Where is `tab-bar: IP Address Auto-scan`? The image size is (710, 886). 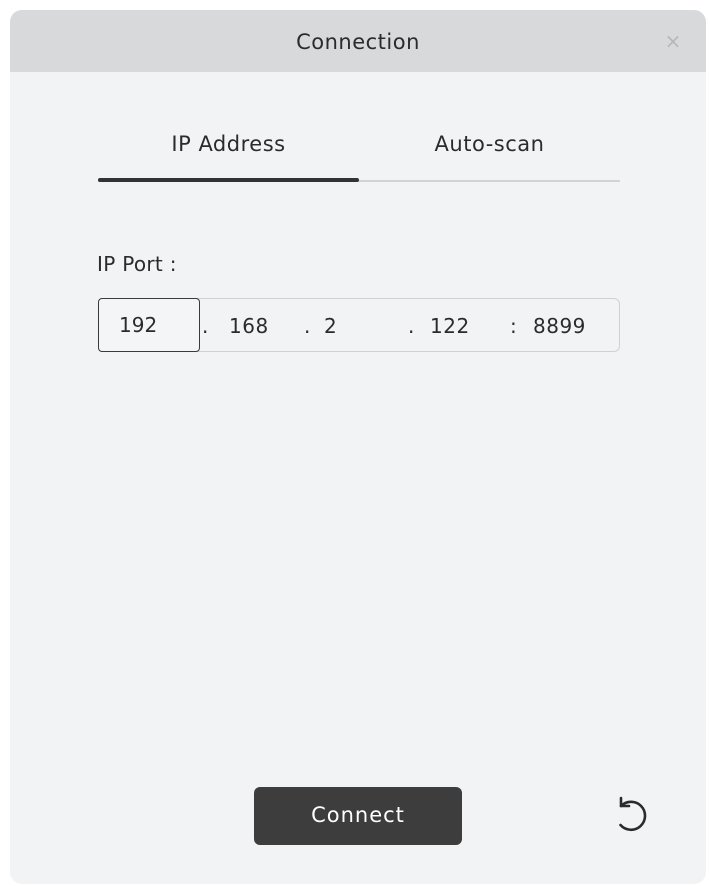 tab-bar: IP Address Auto-scan is located at coordinates (359, 146).